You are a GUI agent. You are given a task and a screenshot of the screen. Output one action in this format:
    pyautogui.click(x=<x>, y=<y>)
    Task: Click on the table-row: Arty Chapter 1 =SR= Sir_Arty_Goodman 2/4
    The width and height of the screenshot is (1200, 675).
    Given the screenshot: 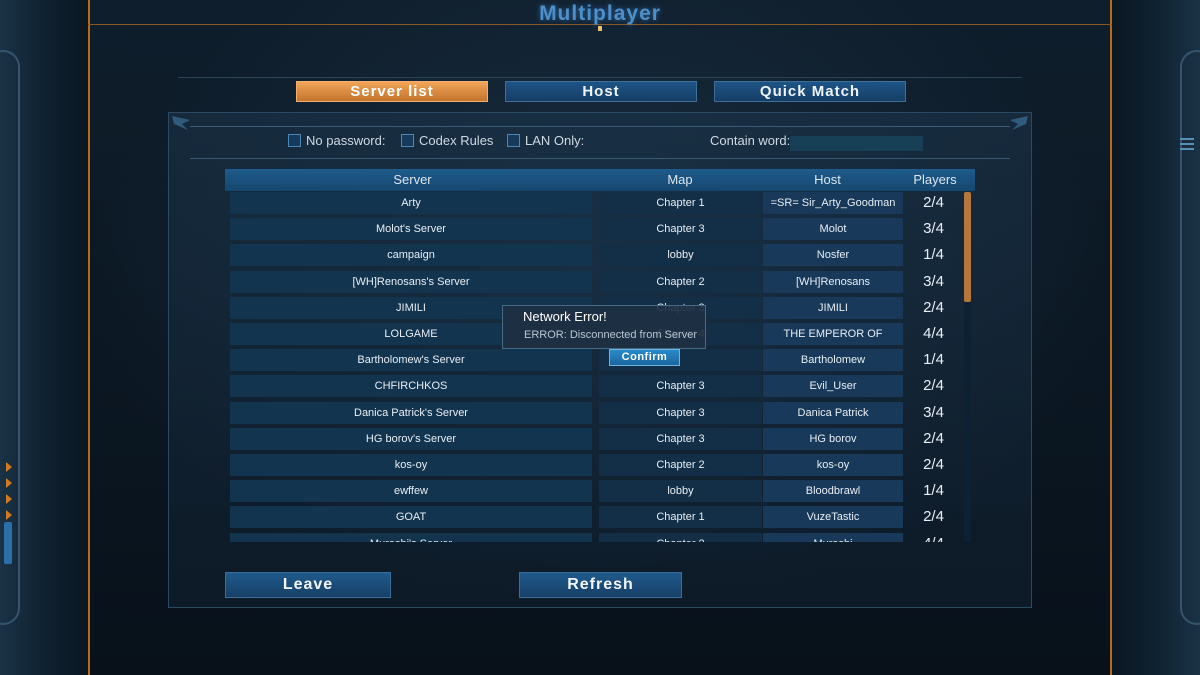 What is the action you would take?
    pyautogui.click(x=596, y=203)
    